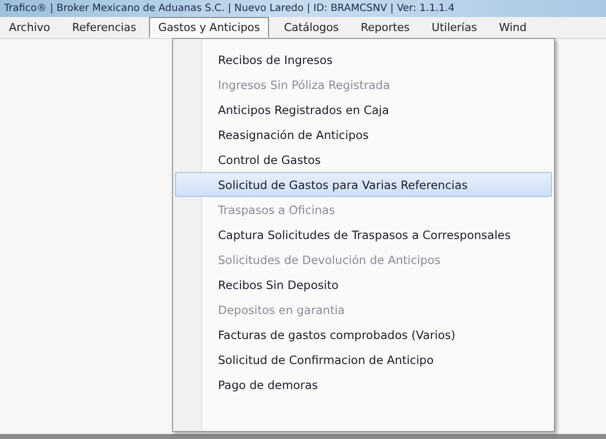  Describe the element at coordinates (209, 27) in the screenshot. I see `menu-item: Gastos y Anticipos` at that location.